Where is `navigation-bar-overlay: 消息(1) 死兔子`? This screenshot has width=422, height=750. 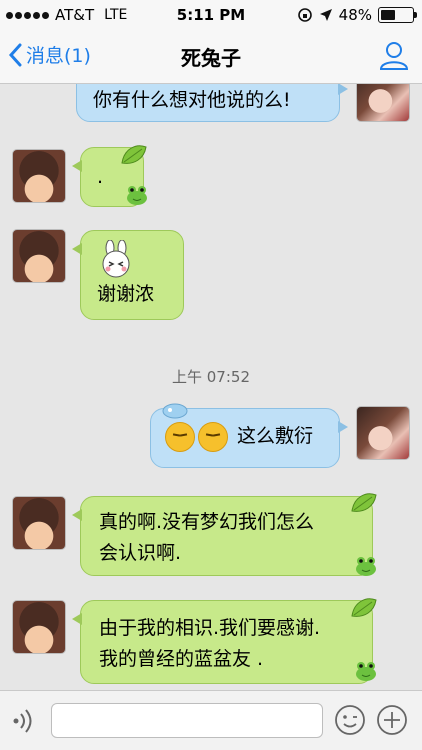 navigation-bar-overlay: 消息(1) 死兔子 is located at coordinates (211, 57).